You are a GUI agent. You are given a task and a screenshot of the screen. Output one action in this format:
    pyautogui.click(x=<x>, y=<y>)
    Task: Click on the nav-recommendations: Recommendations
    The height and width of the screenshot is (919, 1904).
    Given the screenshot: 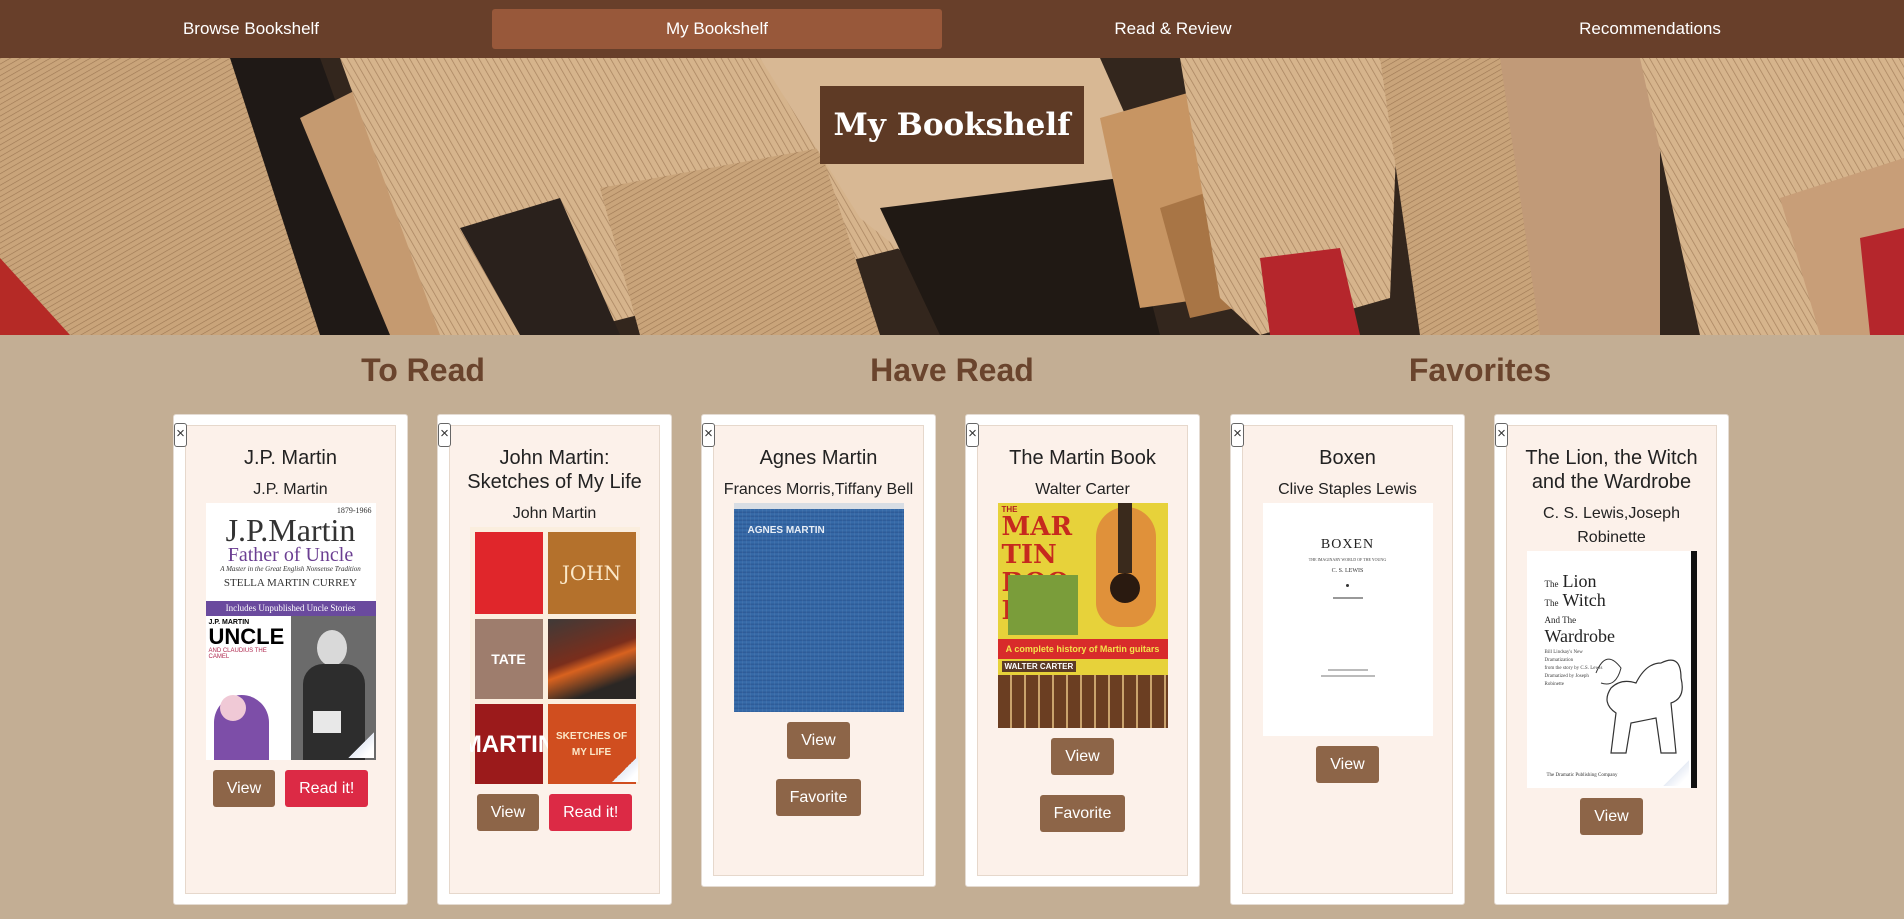 What is the action you would take?
    pyautogui.click(x=1650, y=29)
    